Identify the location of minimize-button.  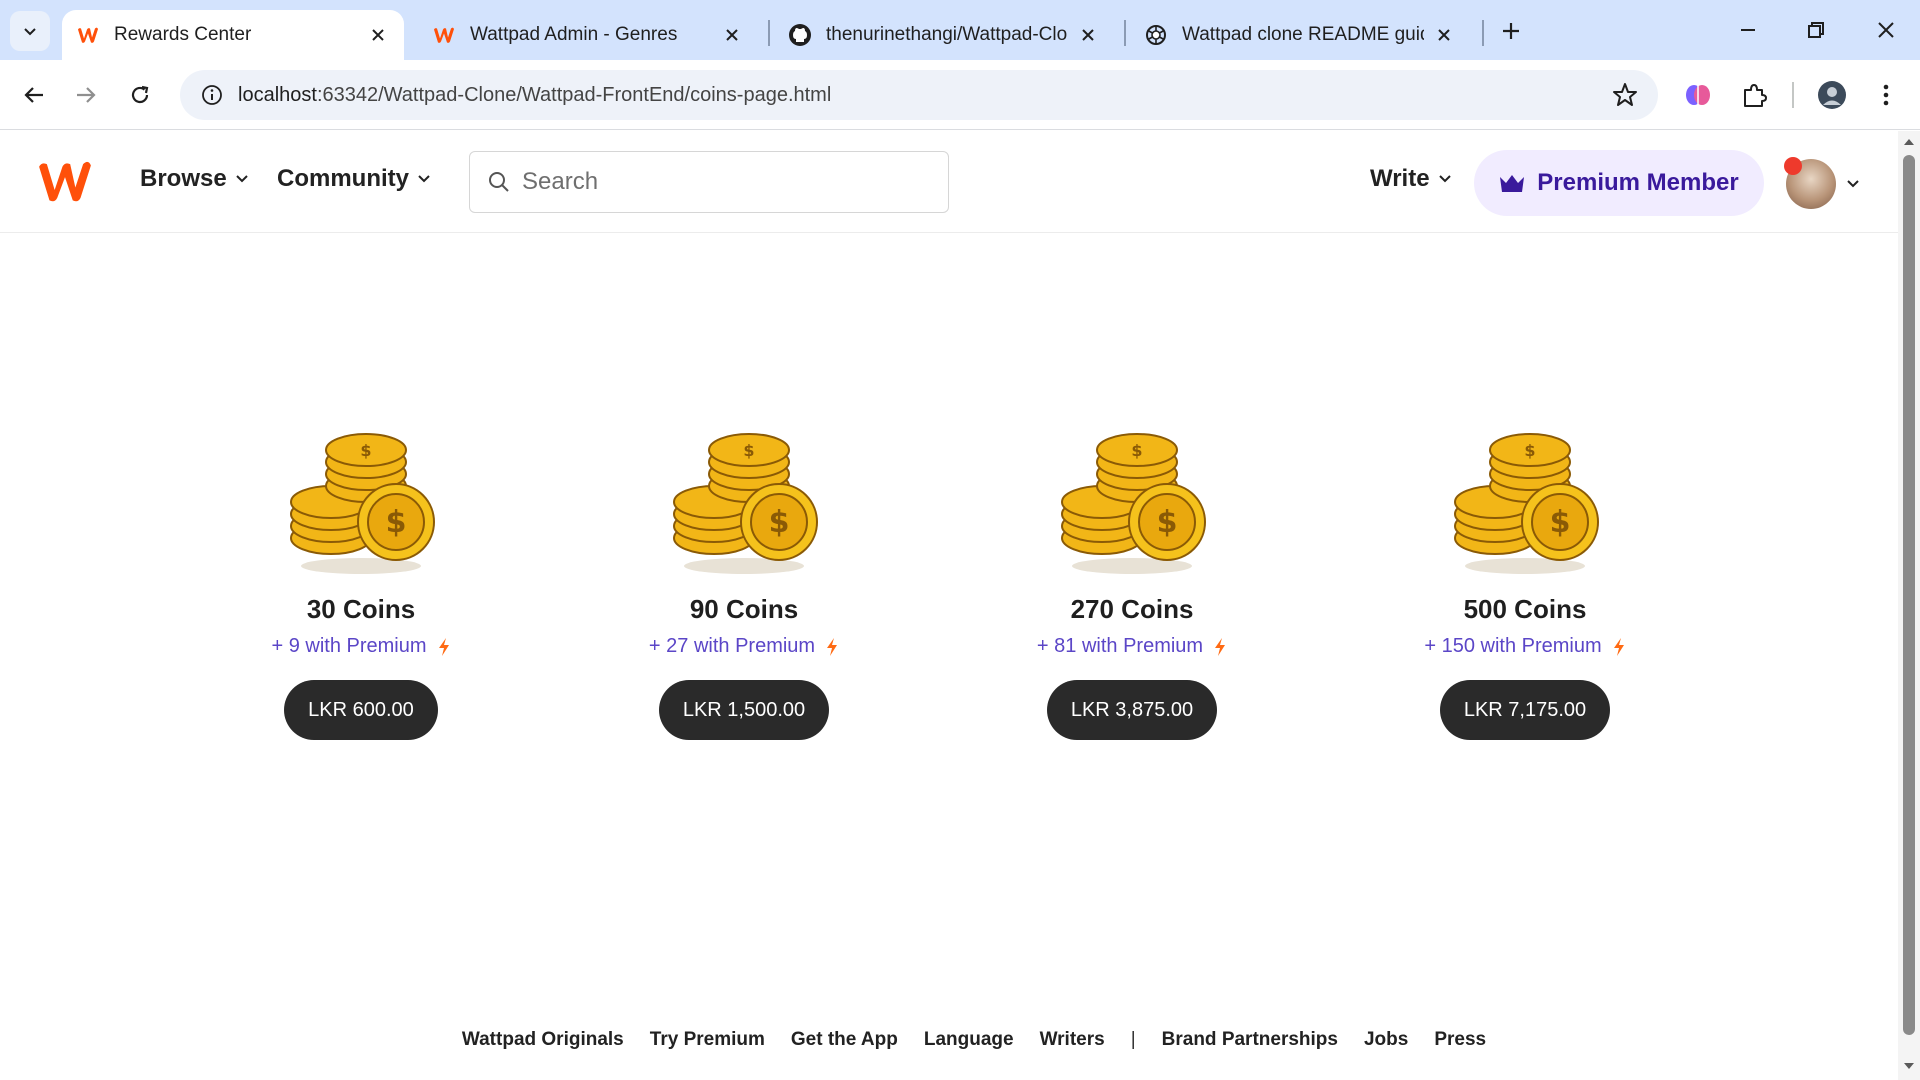
(1748, 30).